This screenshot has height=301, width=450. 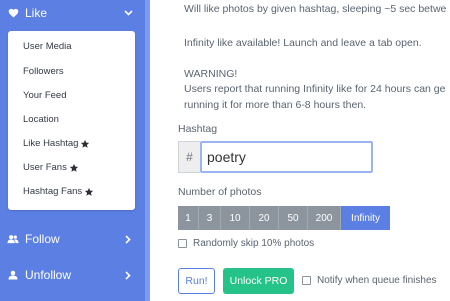 I want to click on sidebar-item-label: Unfollow, so click(x=48, y=275).